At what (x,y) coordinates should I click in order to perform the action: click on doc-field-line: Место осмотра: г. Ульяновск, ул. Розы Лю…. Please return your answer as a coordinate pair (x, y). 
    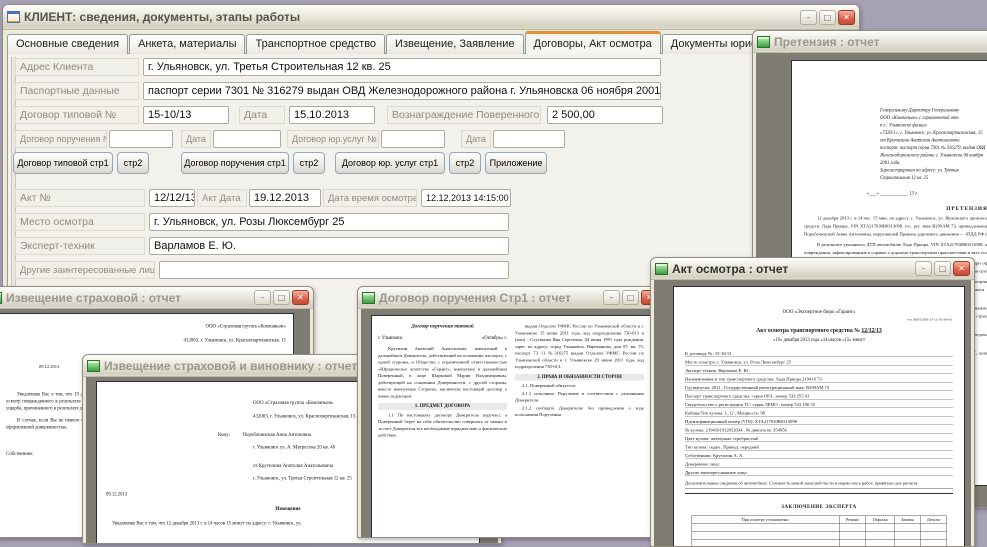
    Looking at the image, I should click on (819, 362).